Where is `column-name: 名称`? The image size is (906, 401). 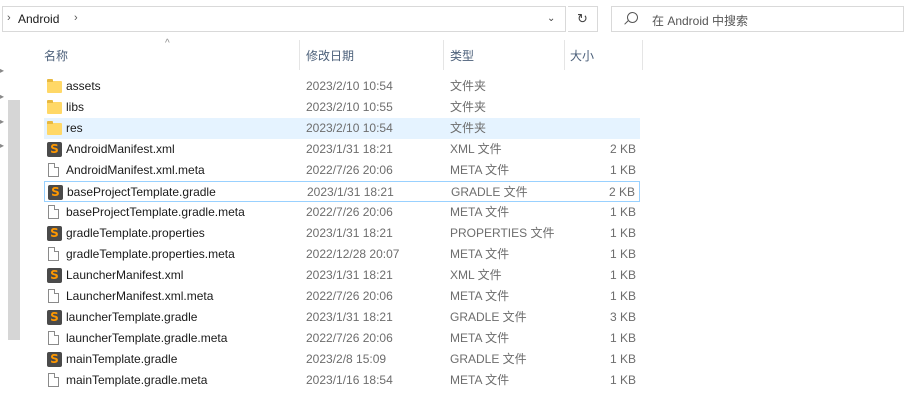
column-name: 名称 is located at coordinates (170, 55).